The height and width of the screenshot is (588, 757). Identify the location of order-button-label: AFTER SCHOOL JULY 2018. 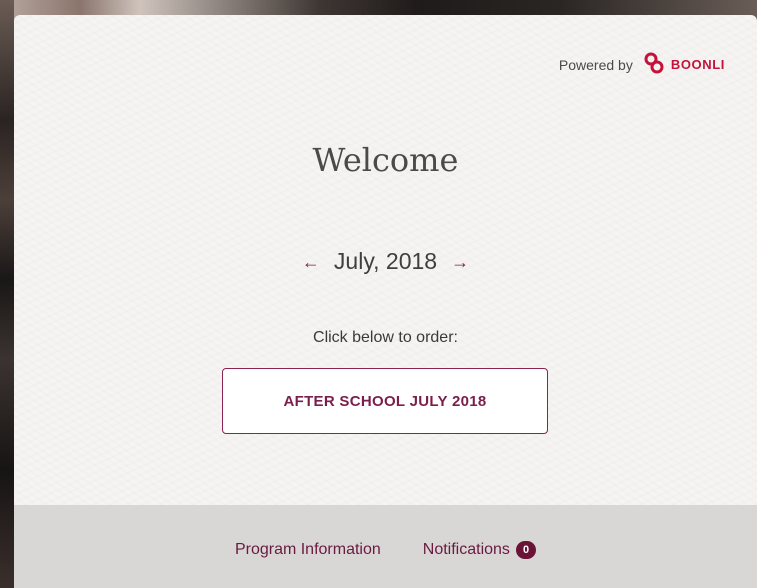
(385, 401).